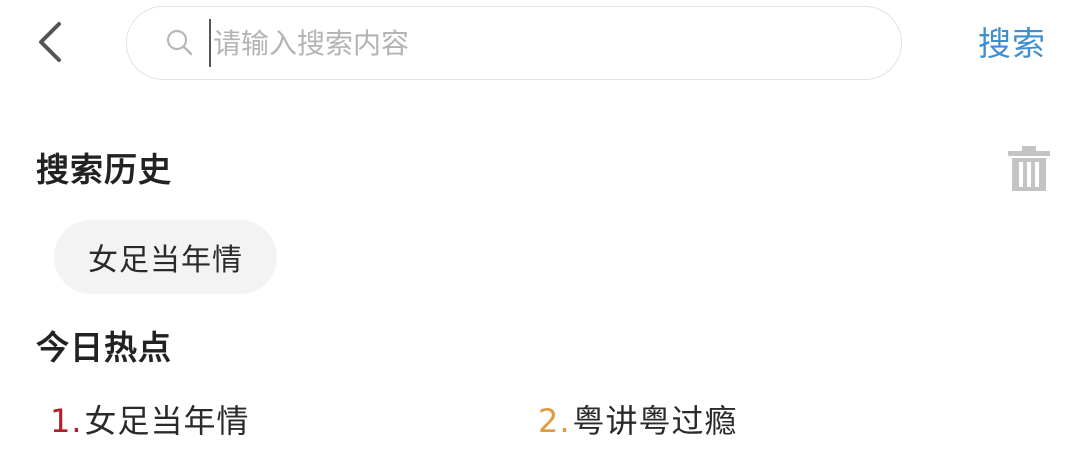 This screenshot has height=460, width=1078. Describe the element at coordinates (180, 43) in the screenshot. I see `search-icon` at that location.